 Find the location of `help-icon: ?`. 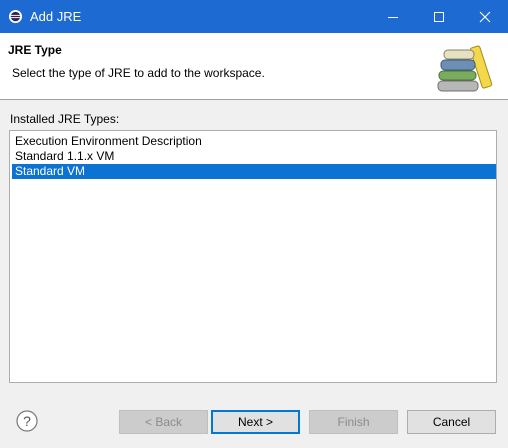

help-icon: ? is located at coordinates (27, 421).